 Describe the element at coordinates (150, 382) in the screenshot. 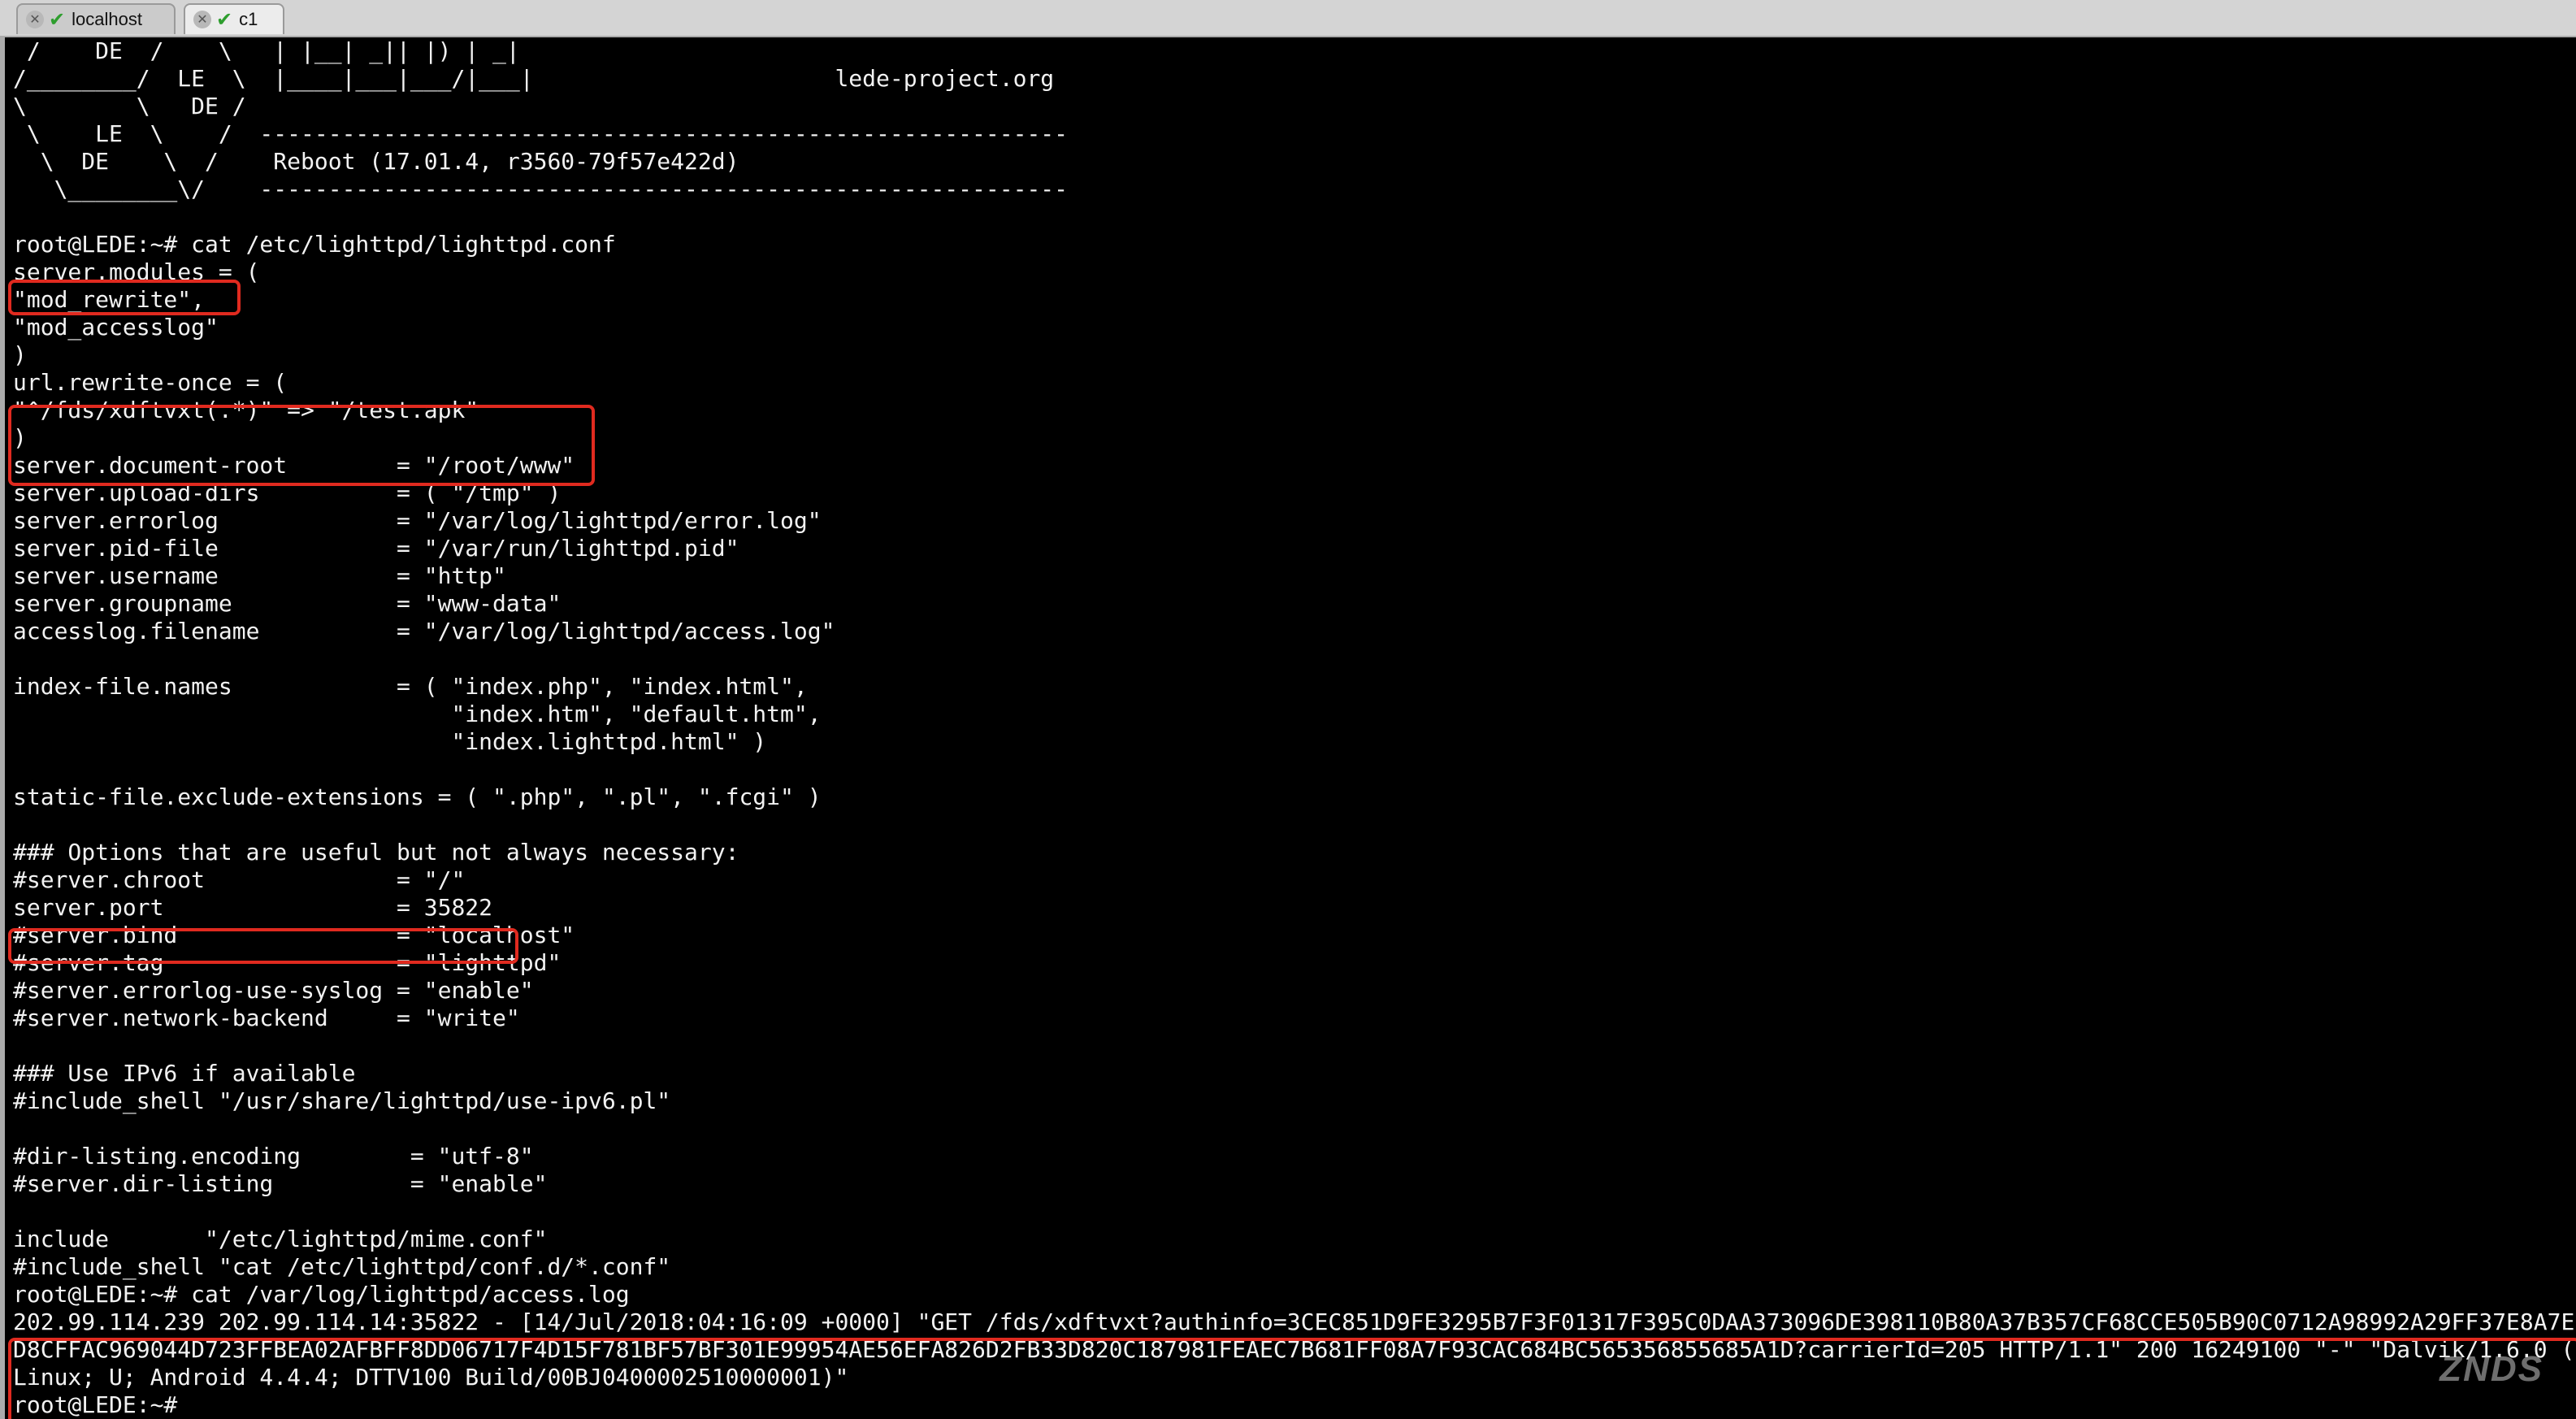

I see `terminal-line: url.rewrite-once = (` at that location.